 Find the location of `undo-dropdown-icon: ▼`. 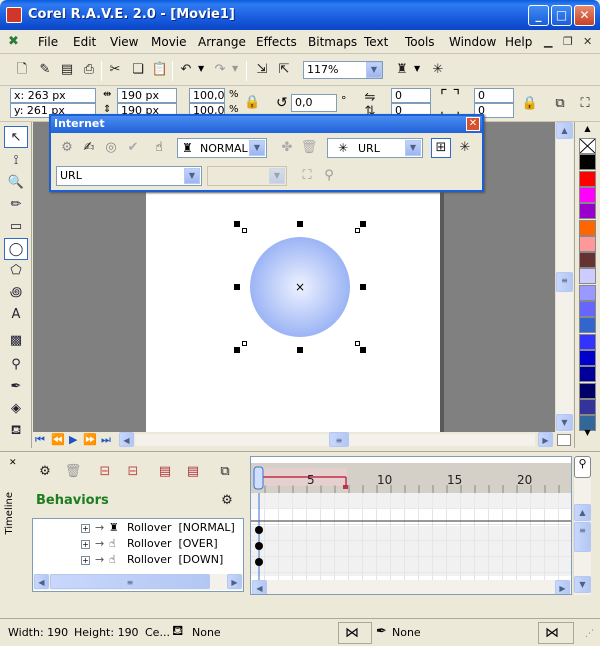

undo-dropdown-icon: ▼ is located at coordinates (201, 68).